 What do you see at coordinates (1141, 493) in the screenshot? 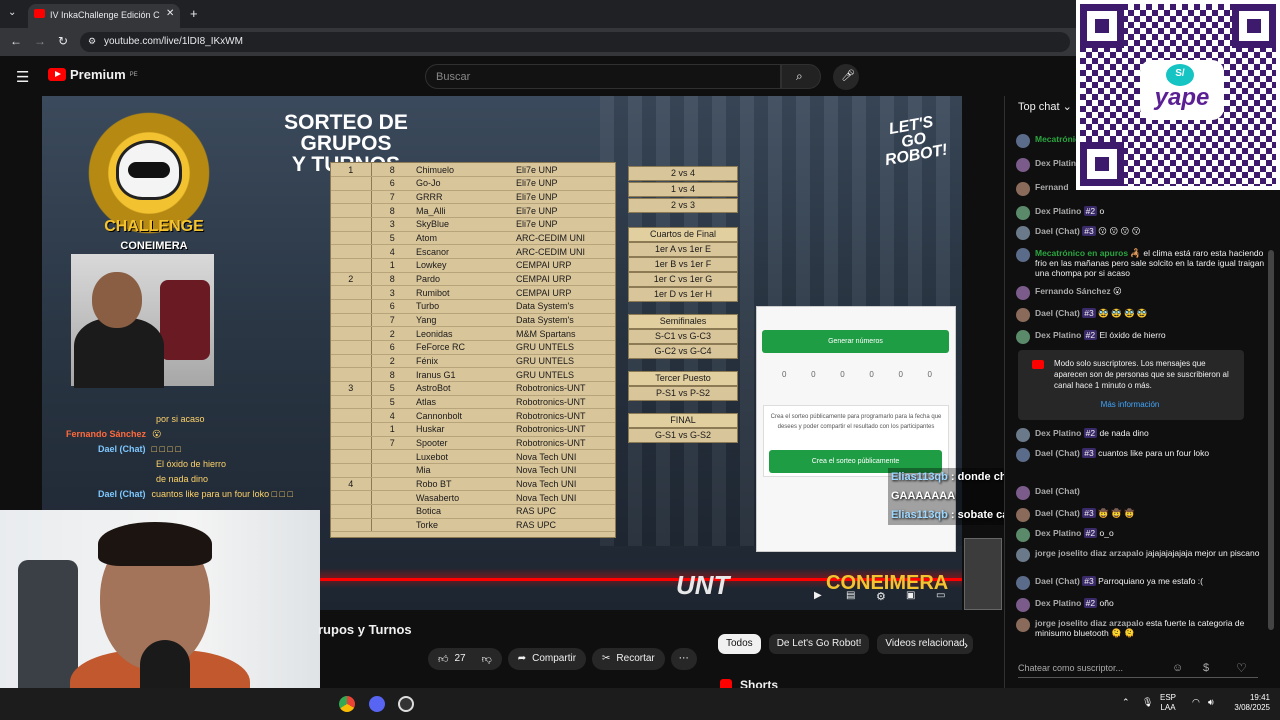
I see `chat-message: Dael (Chat)` at bounding box center [1141, 493].